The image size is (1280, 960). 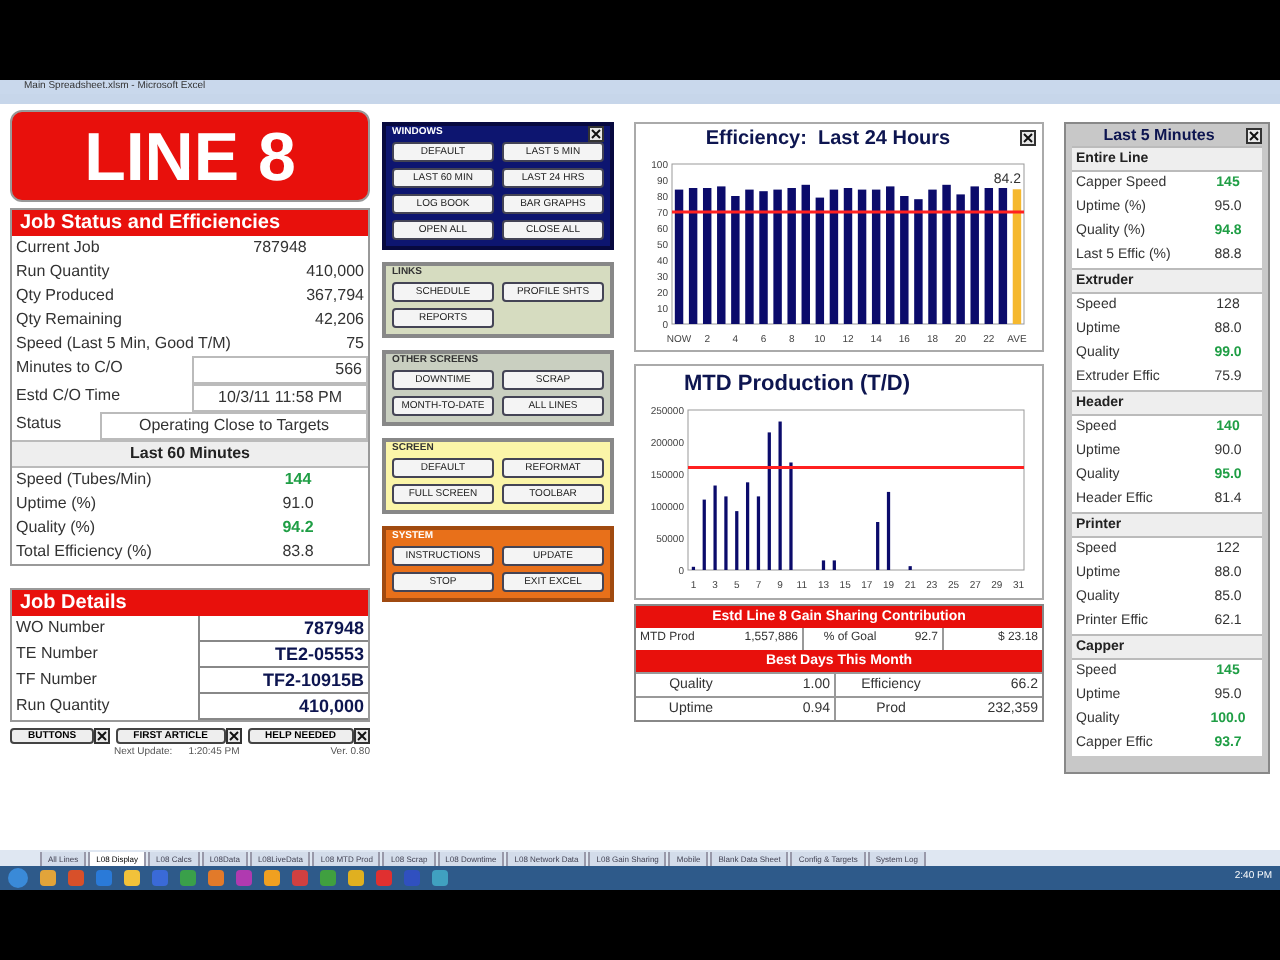 What do you see at coordinates (18, 878) in the screenshot?
I see `start-icon` at bounding box center [18, 878].